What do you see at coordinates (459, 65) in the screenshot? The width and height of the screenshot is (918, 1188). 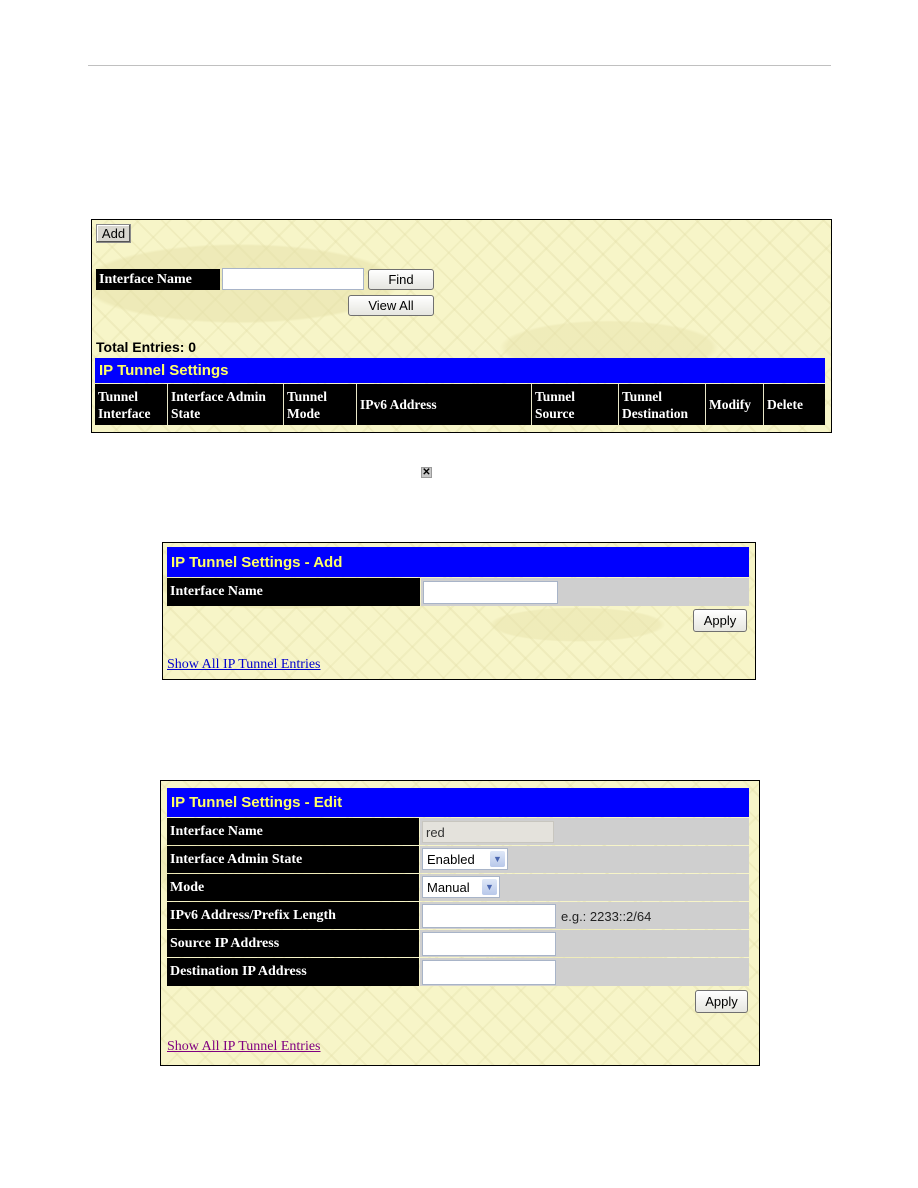 I see `page-divider` at bounding box center [459, 65].